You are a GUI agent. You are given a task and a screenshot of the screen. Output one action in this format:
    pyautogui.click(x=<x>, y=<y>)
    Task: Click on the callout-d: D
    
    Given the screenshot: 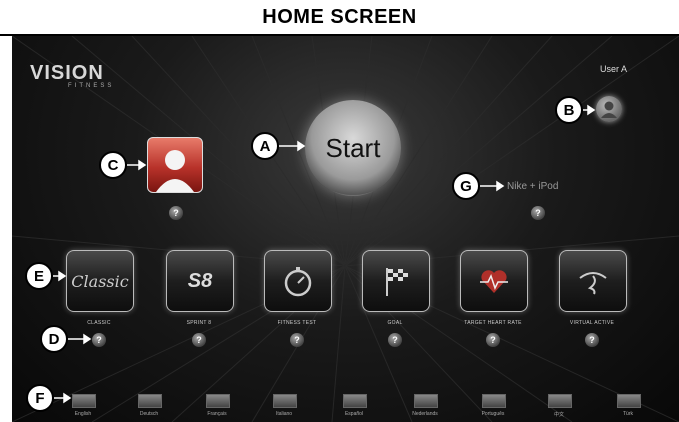 What is the action you would take?
    pyautogui.click(x=54, y=339)
    